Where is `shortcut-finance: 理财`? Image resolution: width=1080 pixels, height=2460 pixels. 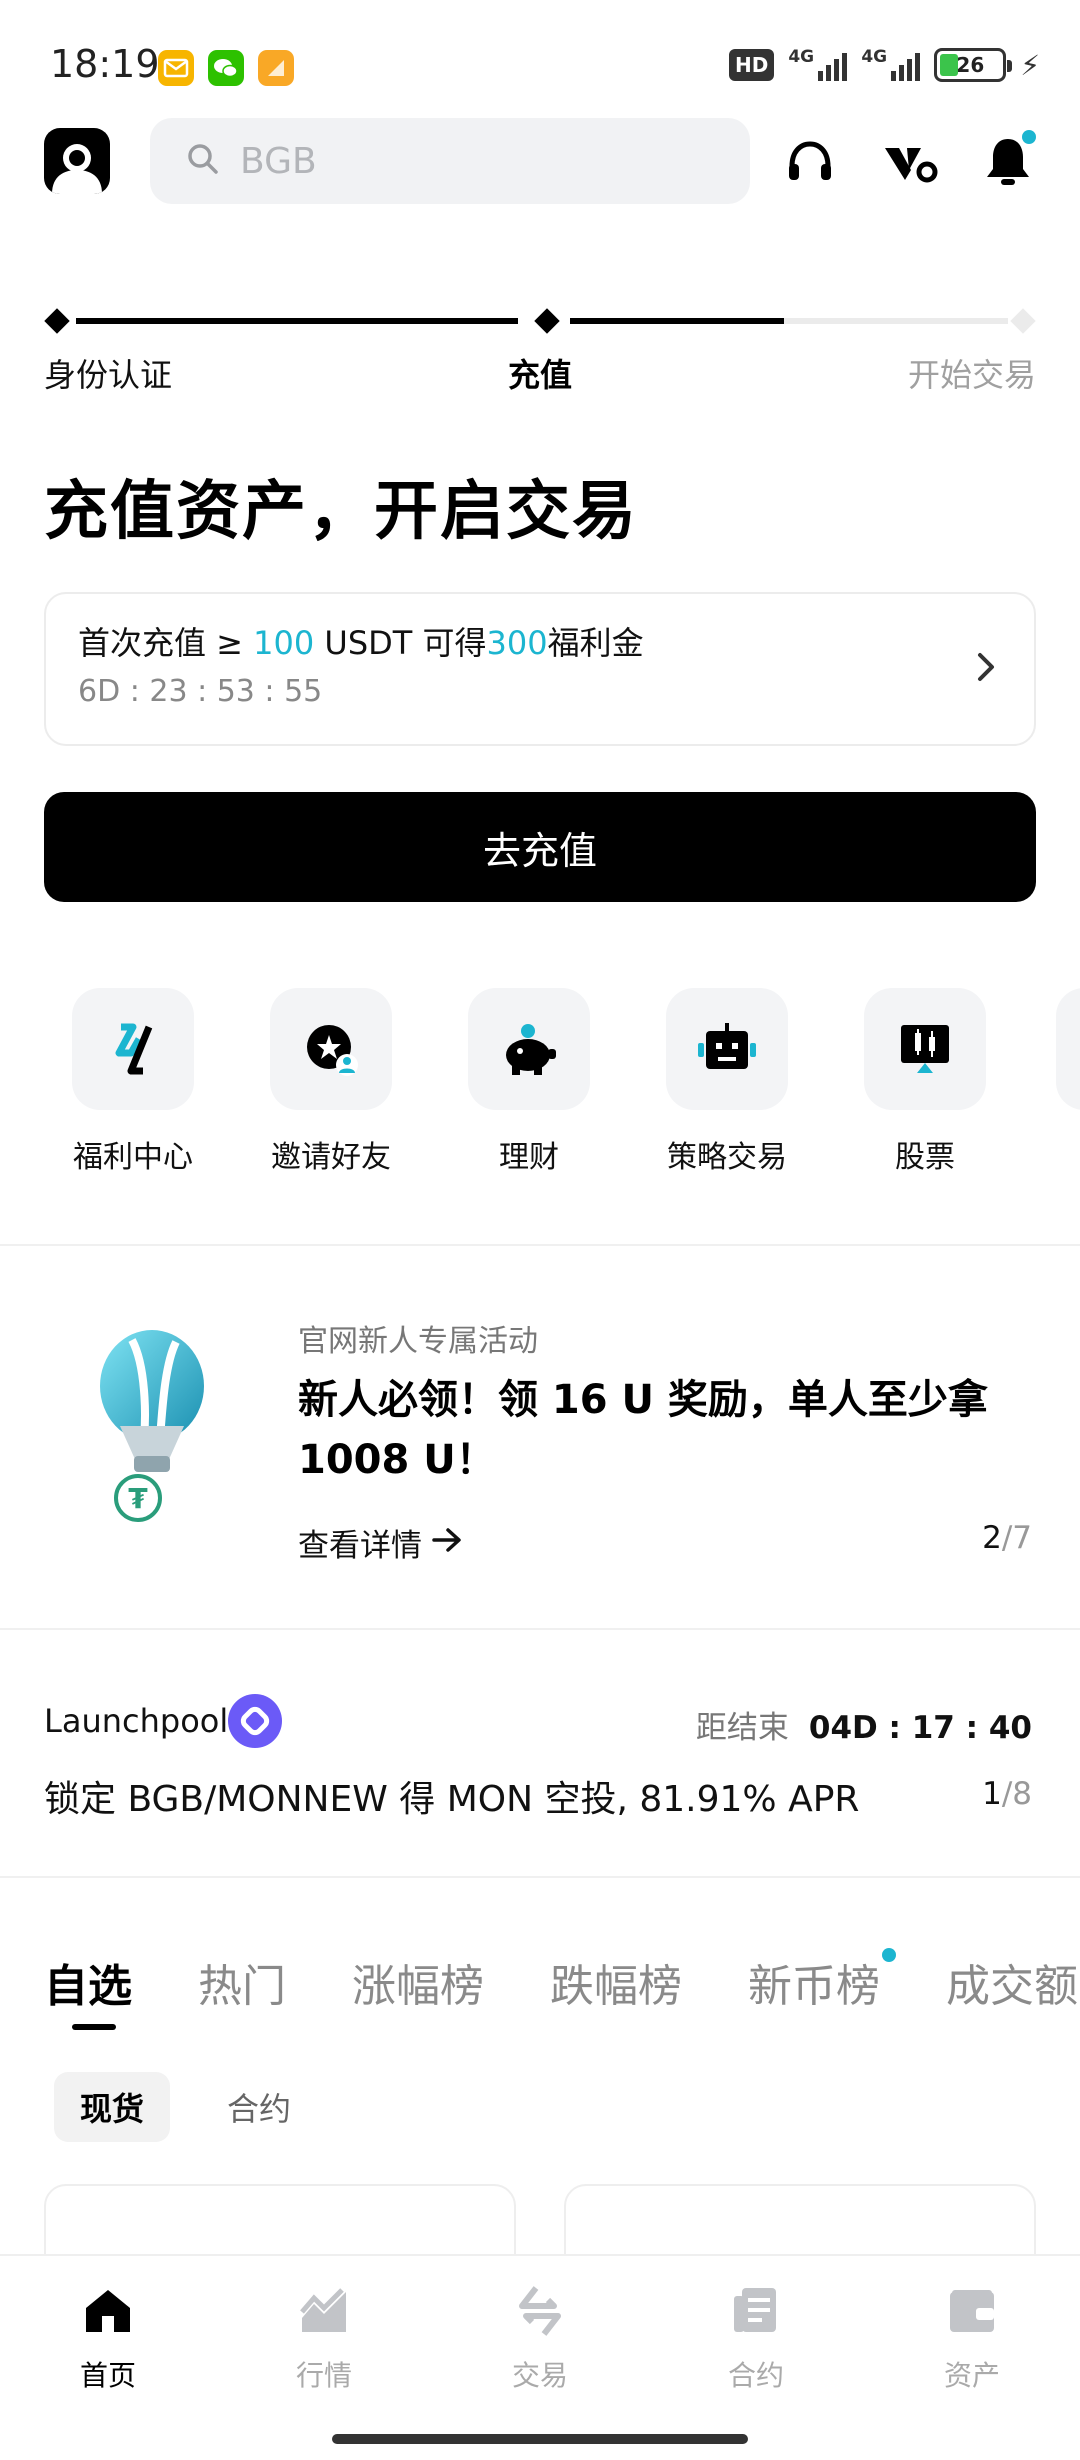
shortcut-finance: 理财 is located at coordinates (529, 1082).